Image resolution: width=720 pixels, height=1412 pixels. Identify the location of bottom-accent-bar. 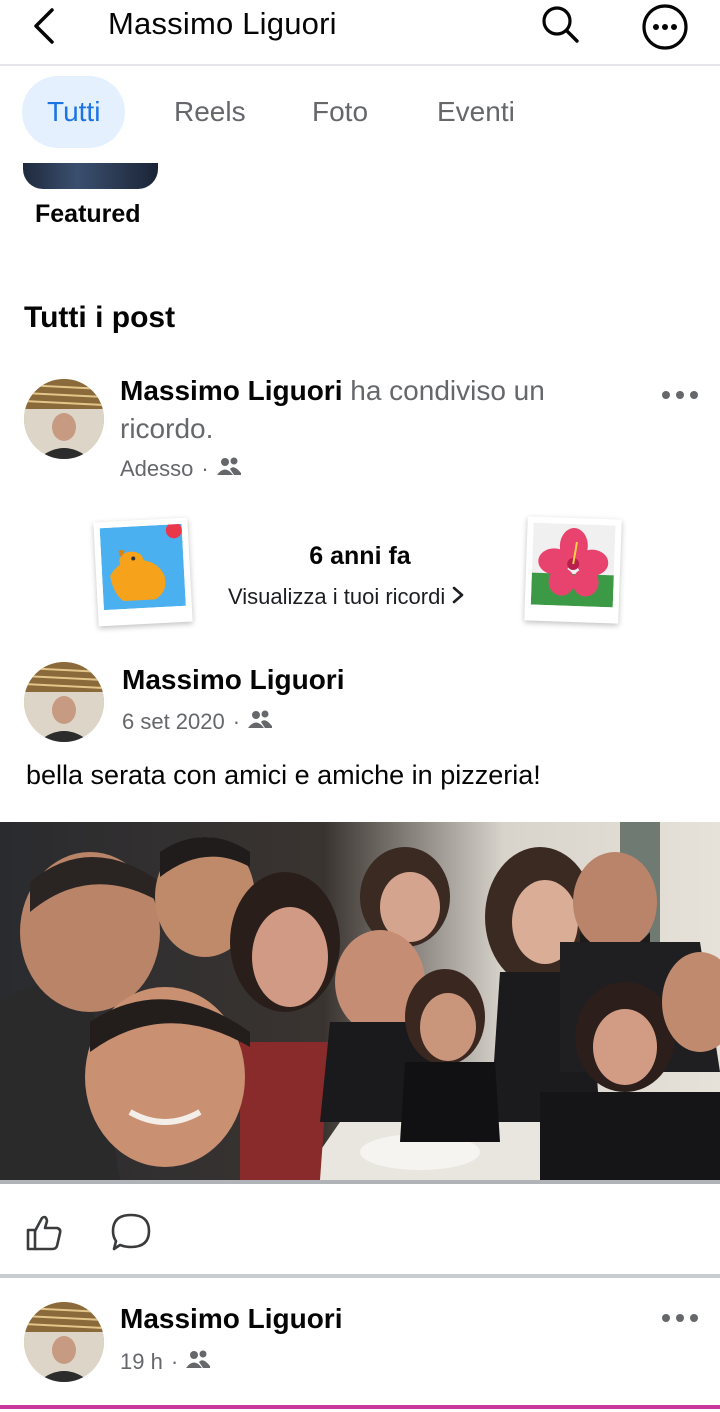
(360, 1407).